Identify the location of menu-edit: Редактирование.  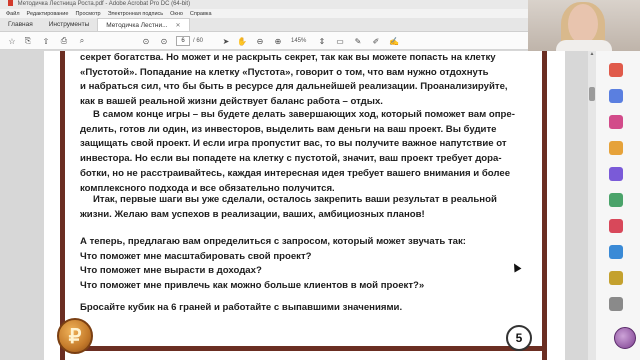
(48, 14).